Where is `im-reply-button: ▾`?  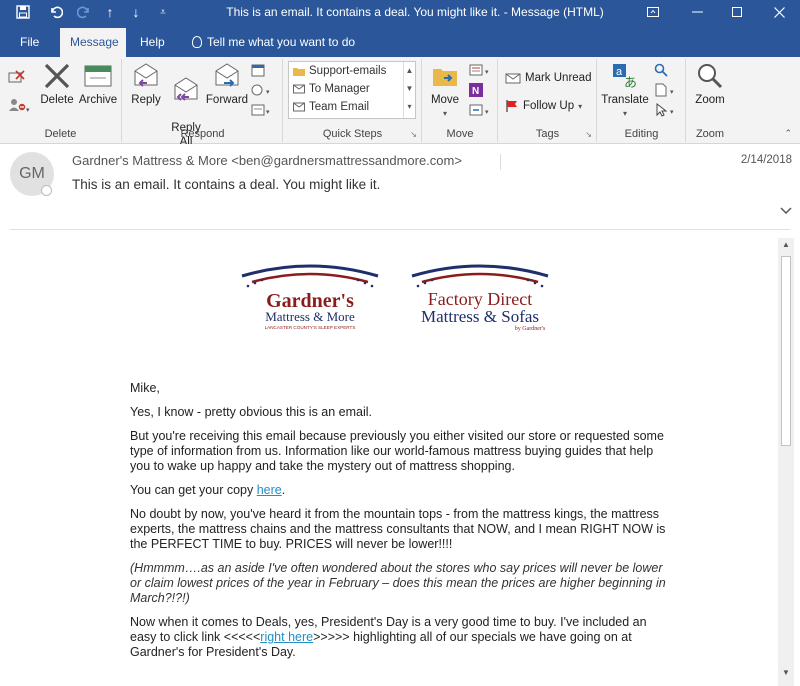
im-reply-button: ▾ is located at coordinates (262, 90).